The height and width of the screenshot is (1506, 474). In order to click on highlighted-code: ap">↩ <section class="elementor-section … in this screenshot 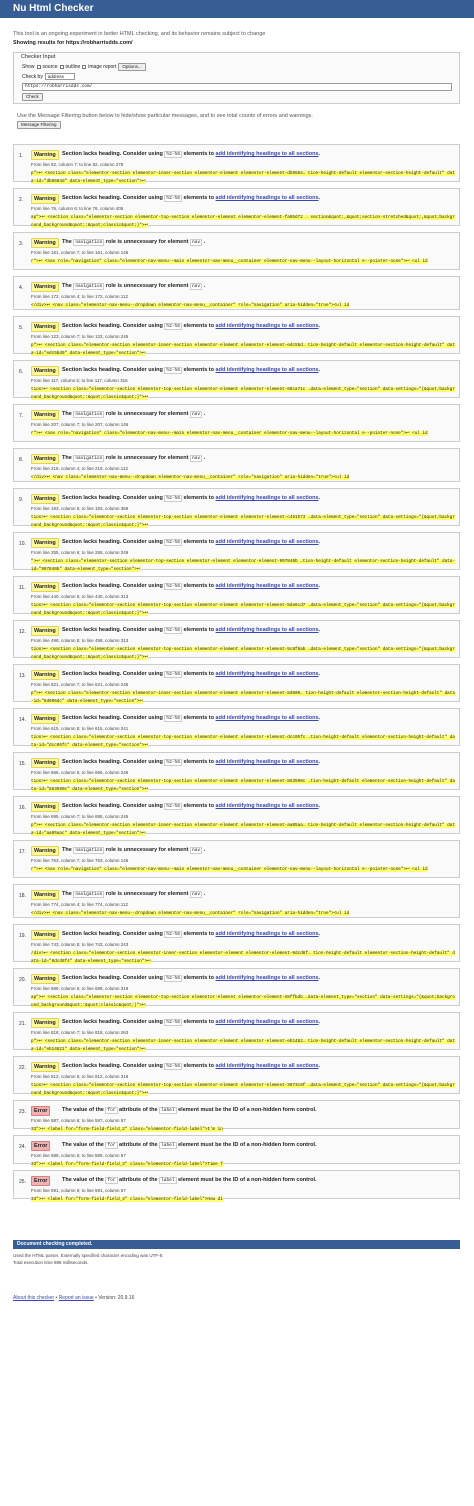, I will do `click(243, 1001)`.